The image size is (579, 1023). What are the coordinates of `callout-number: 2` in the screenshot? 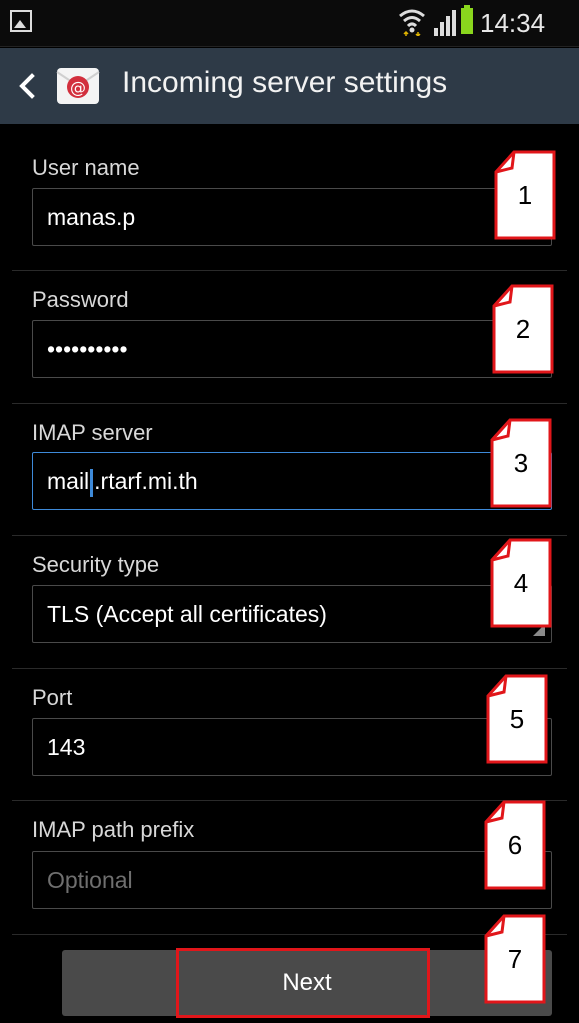 It's located at (523, 329).